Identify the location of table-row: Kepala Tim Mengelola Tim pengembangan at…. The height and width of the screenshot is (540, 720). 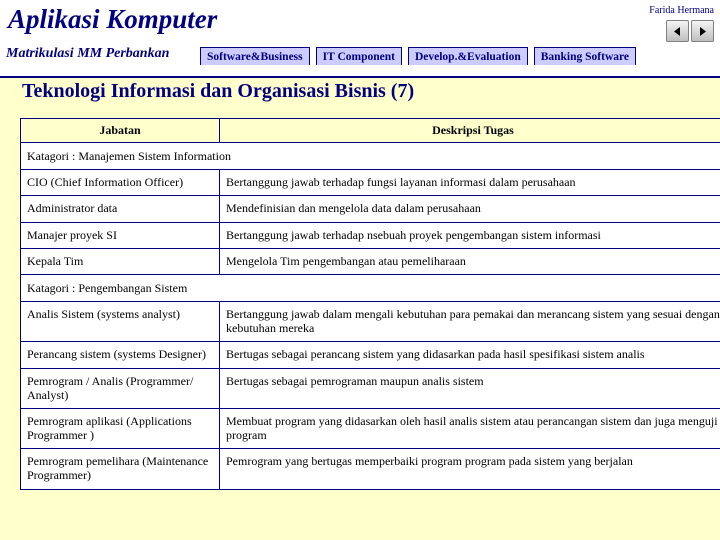
(370, 261).